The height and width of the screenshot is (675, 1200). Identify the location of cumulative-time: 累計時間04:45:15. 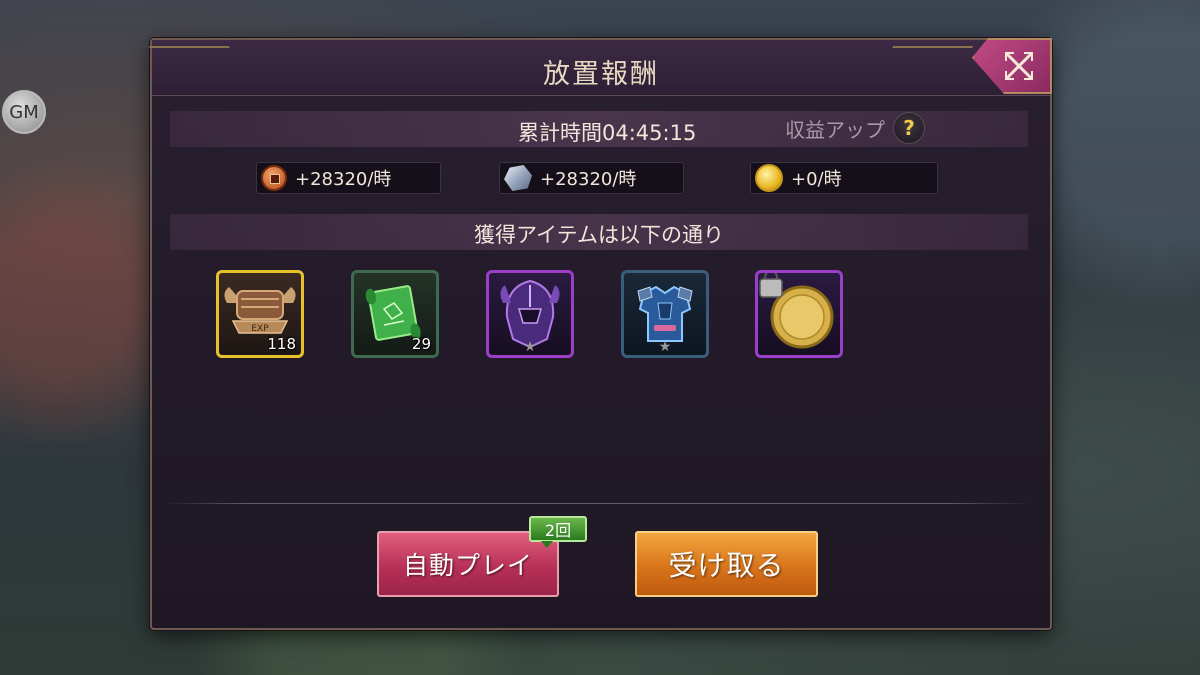
(607, 133).